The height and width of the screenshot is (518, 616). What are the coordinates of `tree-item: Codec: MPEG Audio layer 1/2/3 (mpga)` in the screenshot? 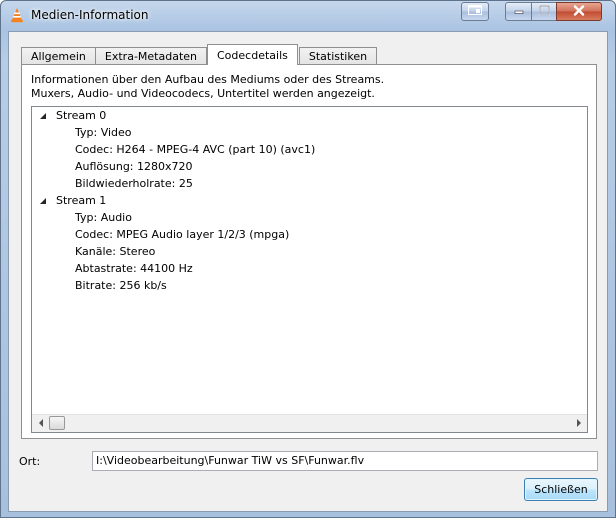 It's located at (182, 234).